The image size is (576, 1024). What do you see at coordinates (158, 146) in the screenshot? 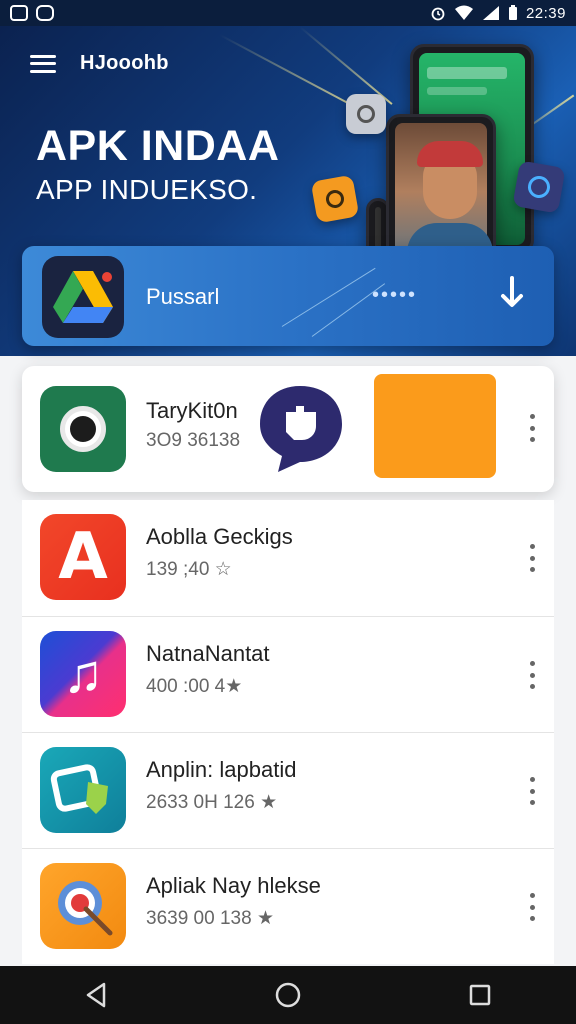
I see `hero-title: APK INDAA` at bounding box center [158, 146].